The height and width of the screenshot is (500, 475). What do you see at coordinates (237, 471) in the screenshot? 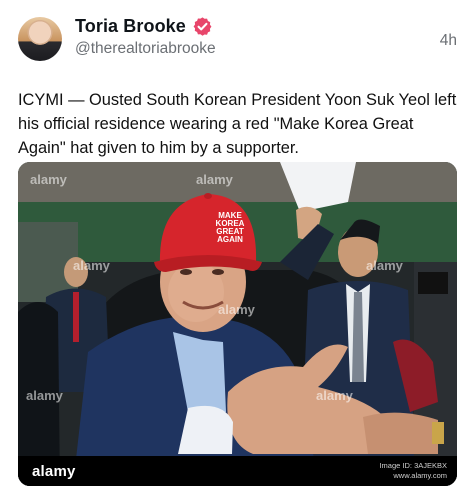
I see `alamy-footer-bar: alamy Image ID: 3AJEKBX www.alamy.com` at bounding box center [237, 471].